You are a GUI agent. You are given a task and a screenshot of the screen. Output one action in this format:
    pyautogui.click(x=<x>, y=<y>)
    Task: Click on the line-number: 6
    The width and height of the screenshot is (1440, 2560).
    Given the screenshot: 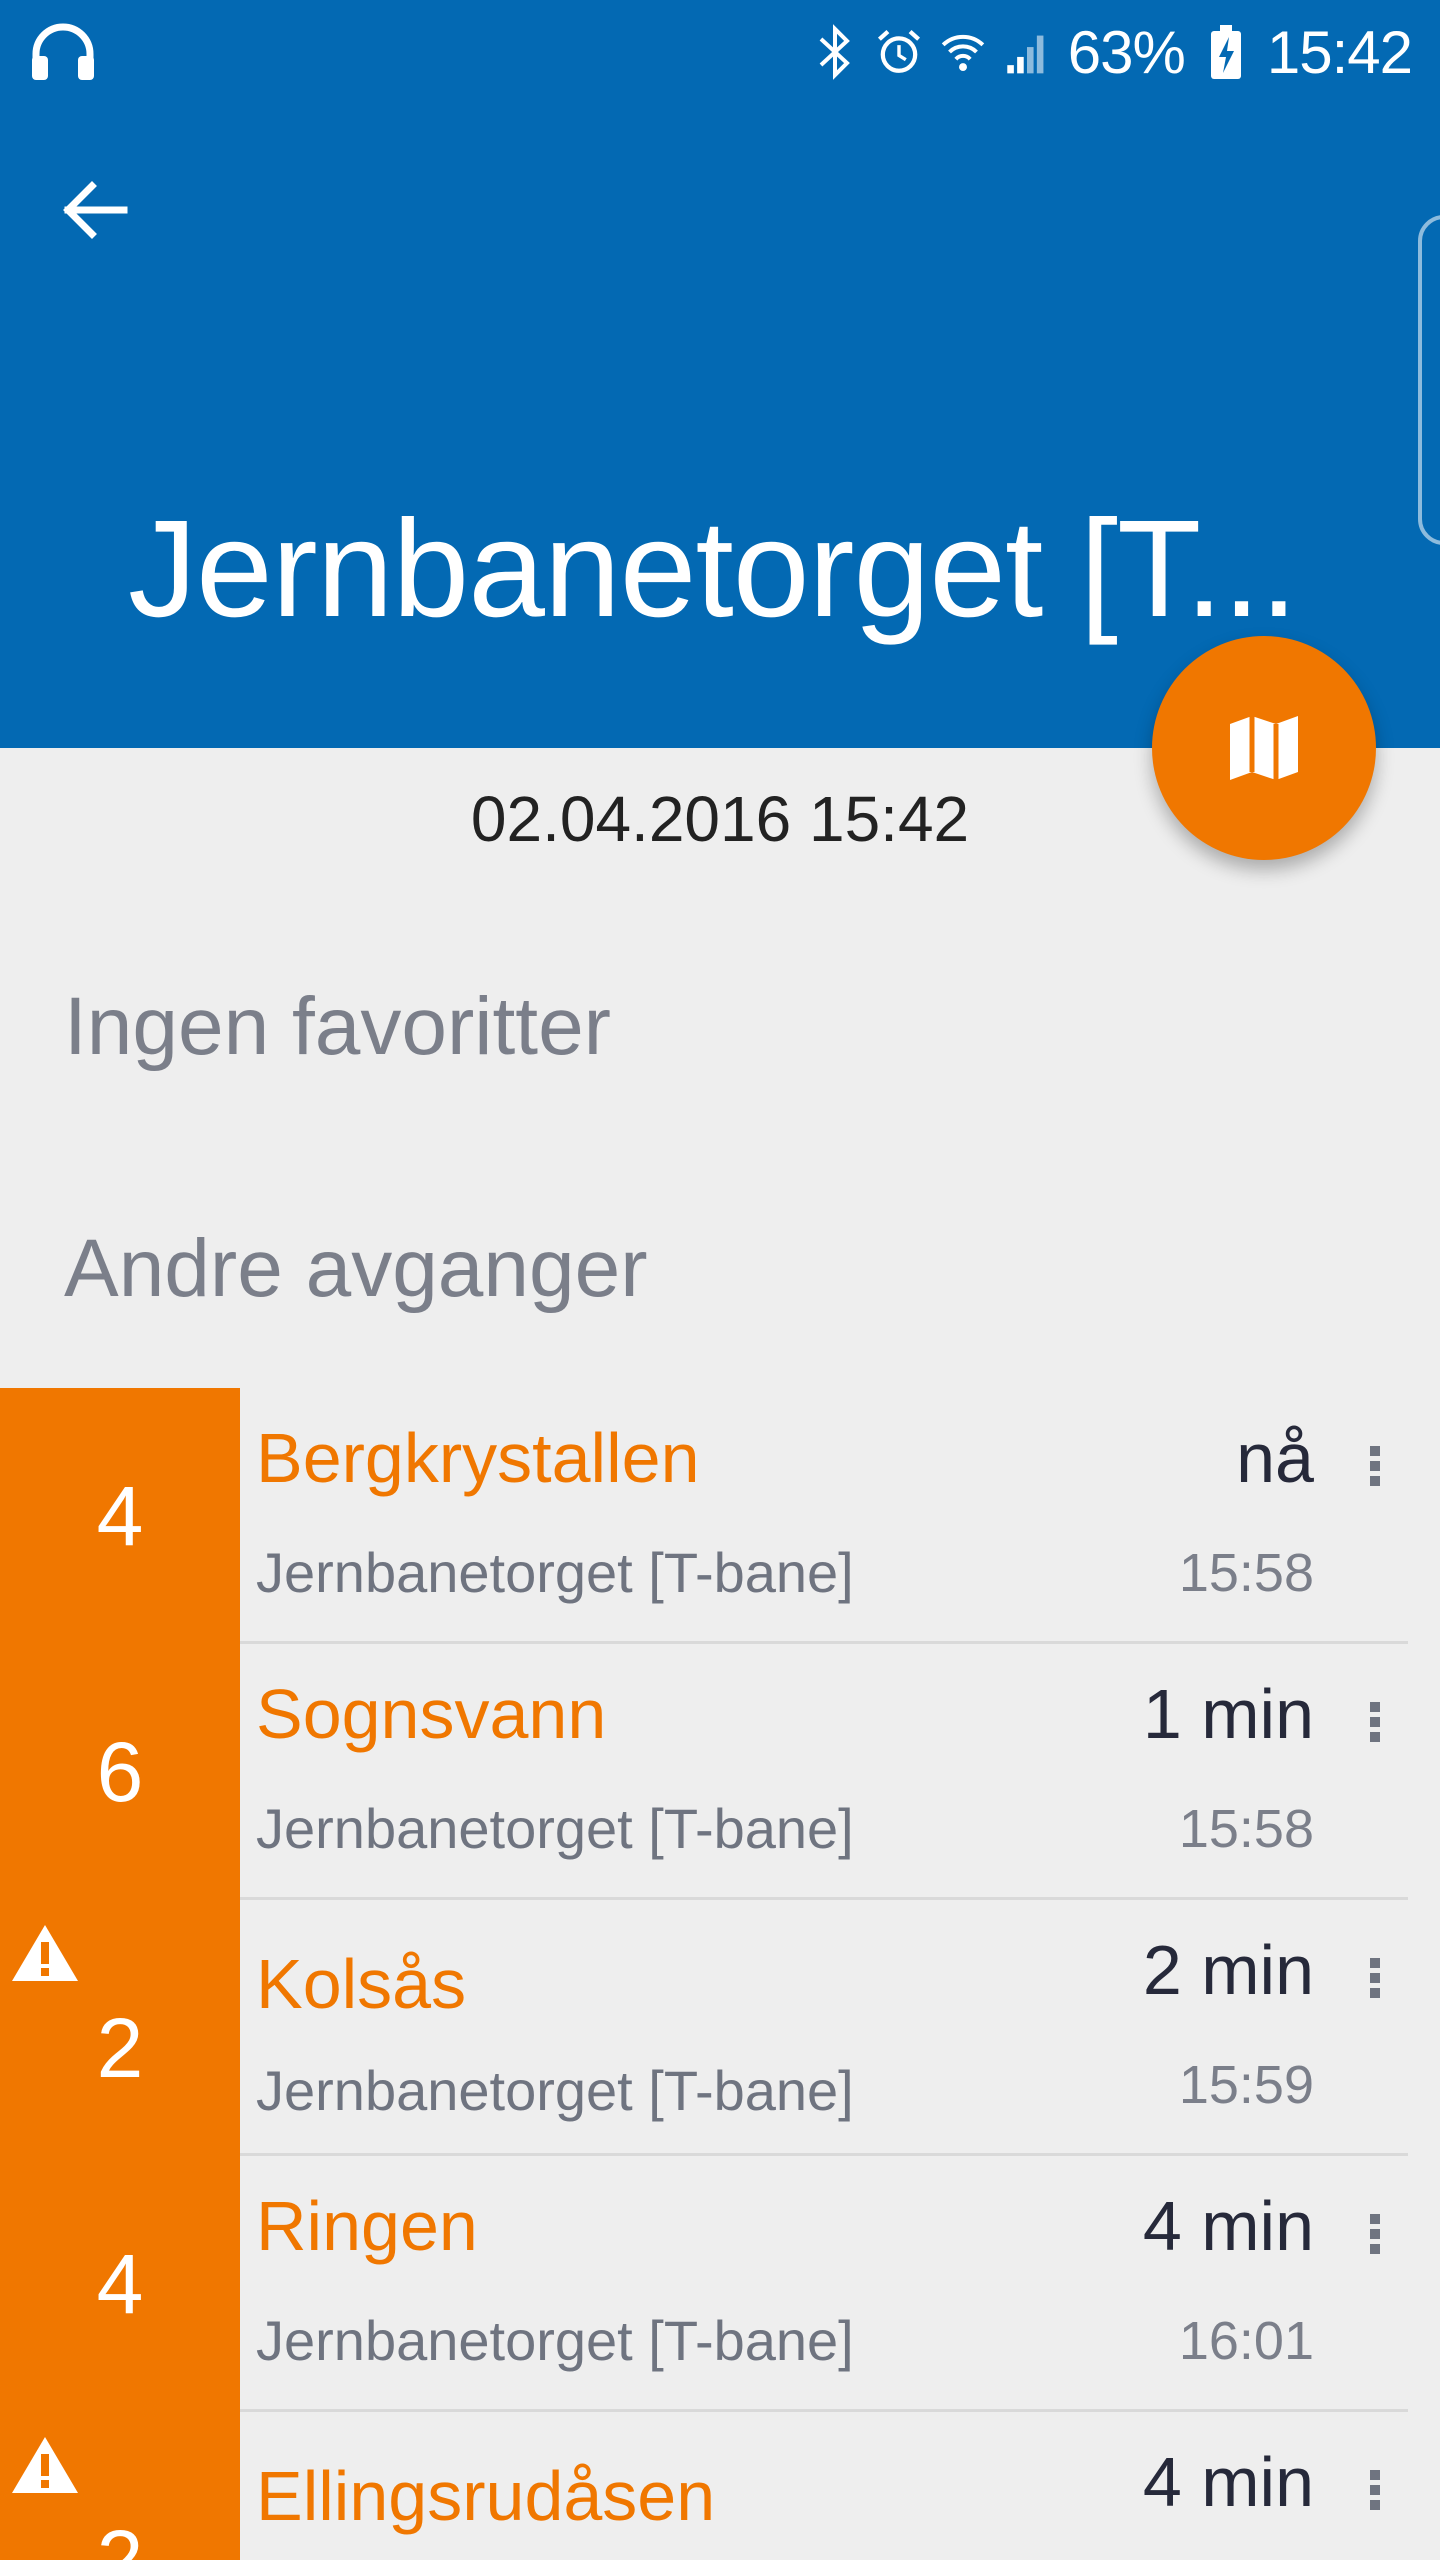 What is the action you would take?
    pyautogui.click(x=120, y=1771)
    